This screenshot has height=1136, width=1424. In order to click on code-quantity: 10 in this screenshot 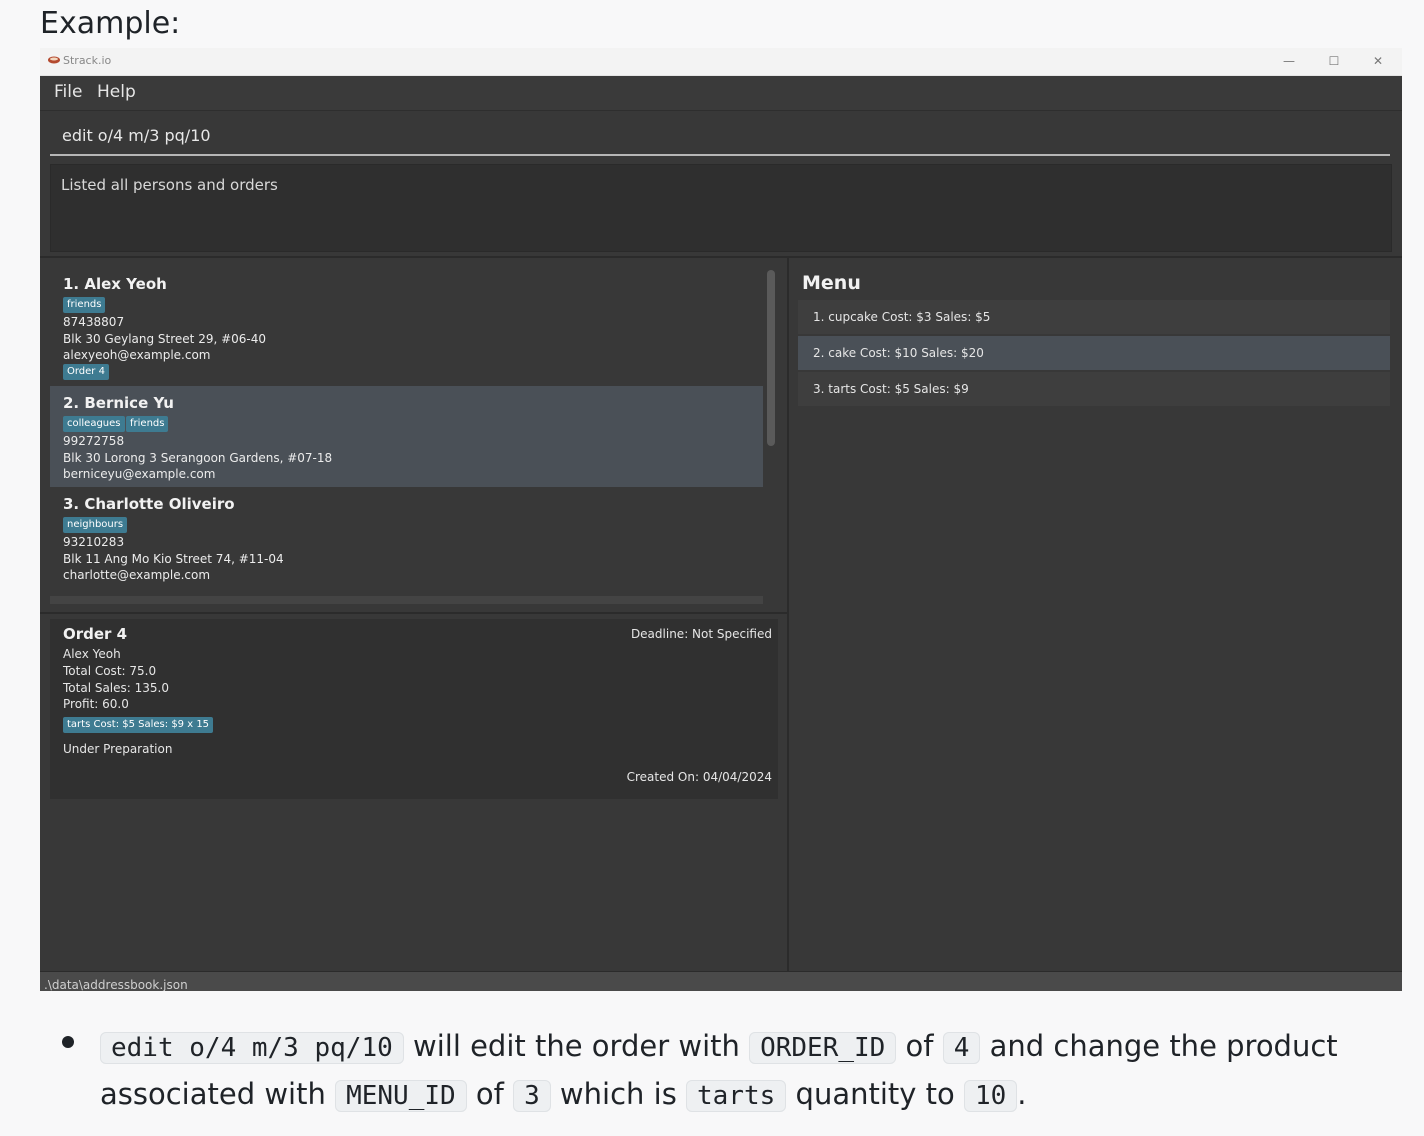, I will do `click(990, 1096)`.